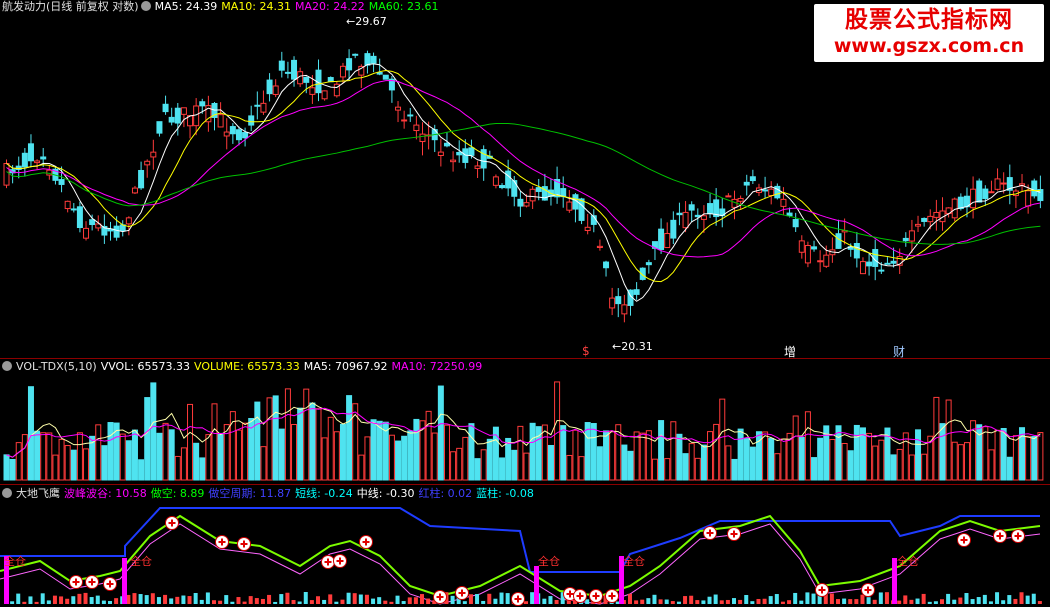  I want to click on event-marker: $, so click(586, 351).